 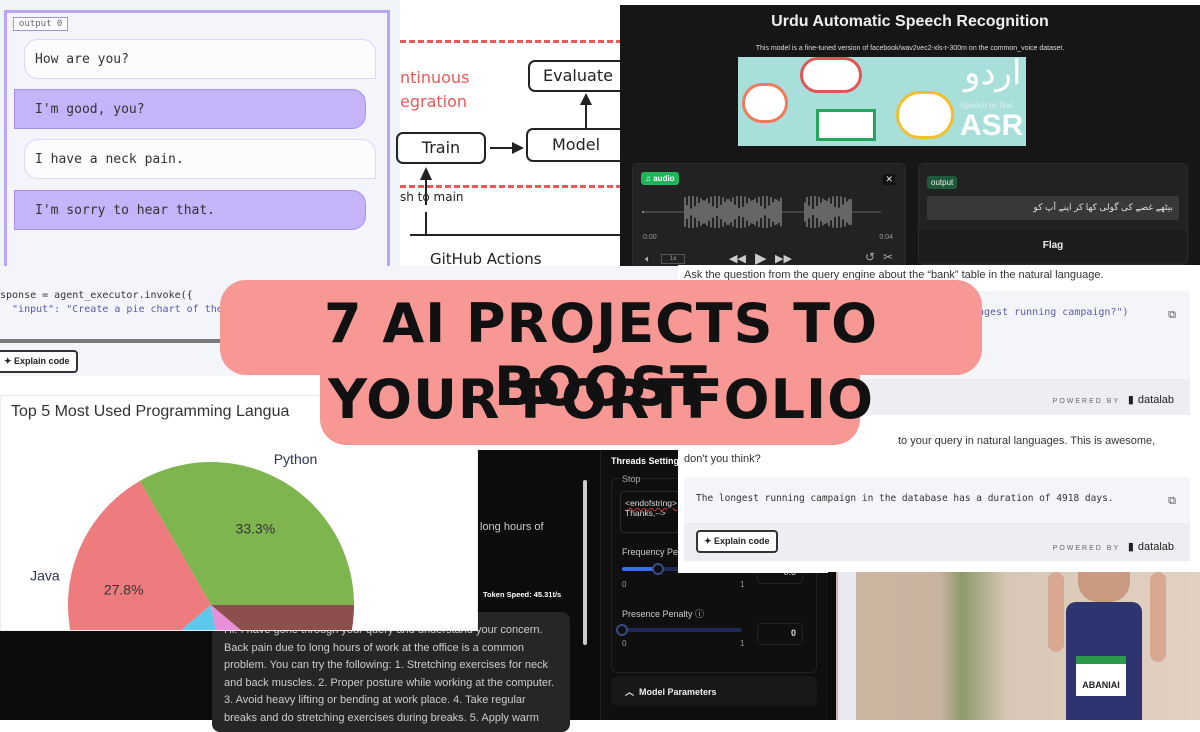 What do you see at coordinates (432, 197) in the screenshot?
I see `push-label: sh to main` at bounding box center [432, 197].